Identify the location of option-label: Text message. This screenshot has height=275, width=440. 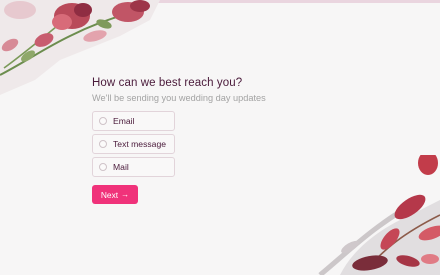
(140, 144).